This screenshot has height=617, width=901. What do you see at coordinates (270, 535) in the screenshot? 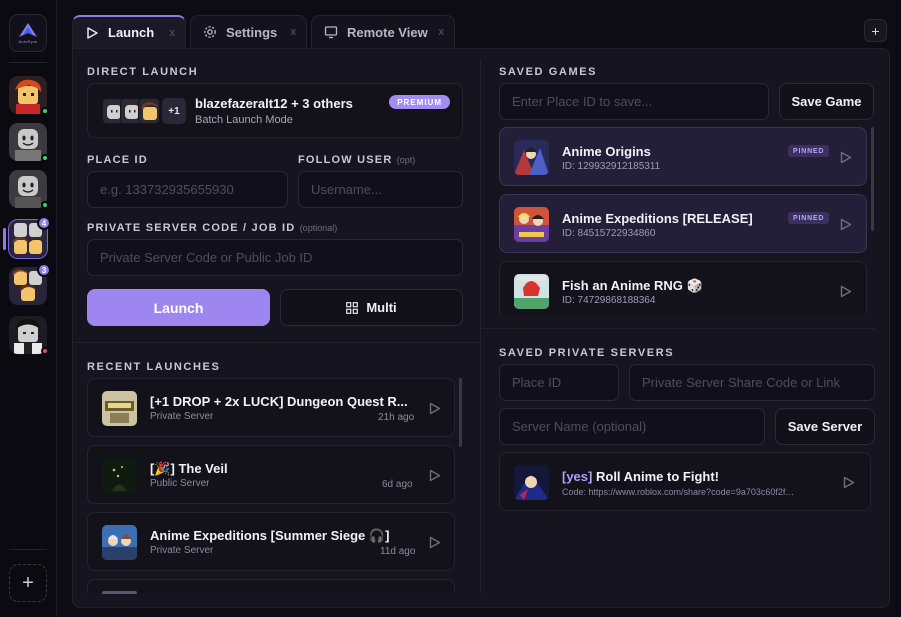
I see `recent-launch-title: Anime Expeditions [Summer Siege 🎧]` at bounding box center [270, 535].